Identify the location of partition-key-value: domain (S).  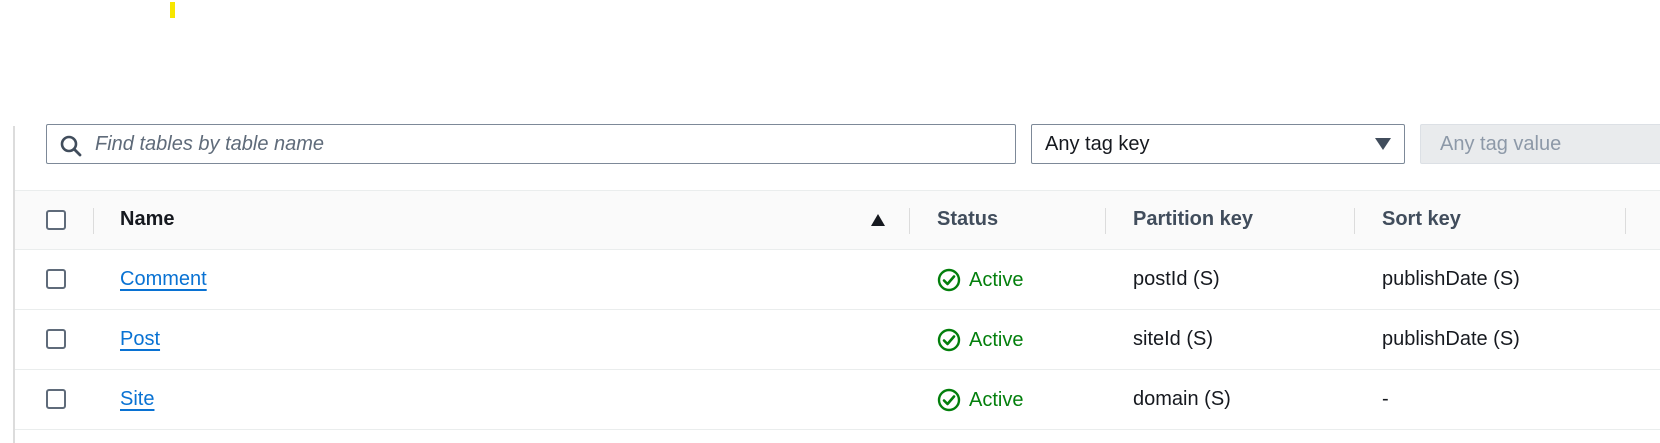
(1182, 399).